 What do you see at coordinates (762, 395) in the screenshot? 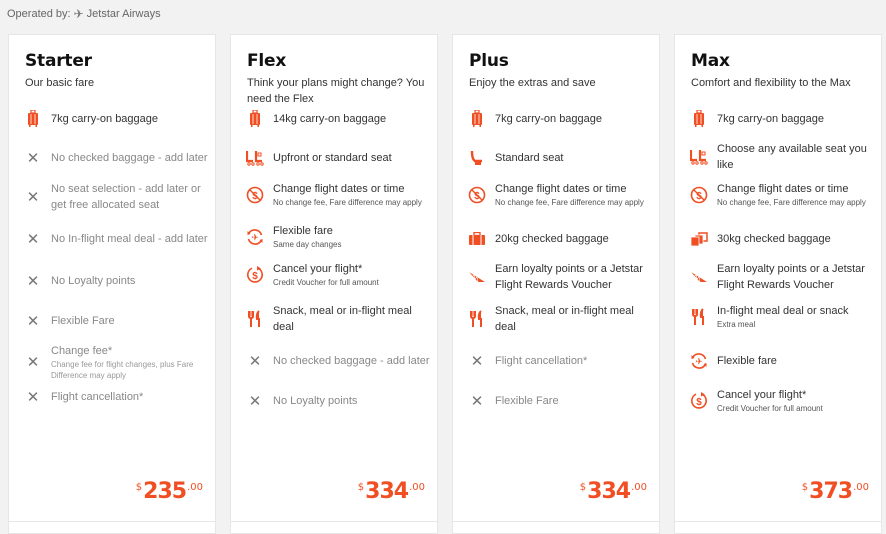
I see `feature-label: Cancel your flight*` at bounding box center [762, 395].